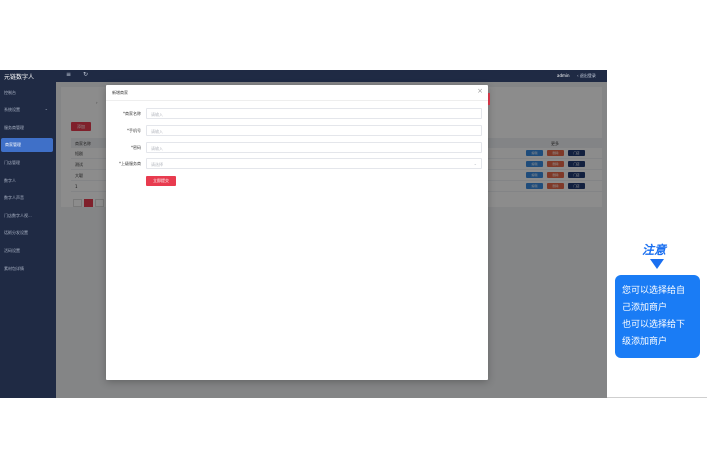 This screenshot has width=720, height=450. What do you see at coordinates (480, 91) in the screenshot?
I see `close-icon: ×` at bounding box center [480, 91].